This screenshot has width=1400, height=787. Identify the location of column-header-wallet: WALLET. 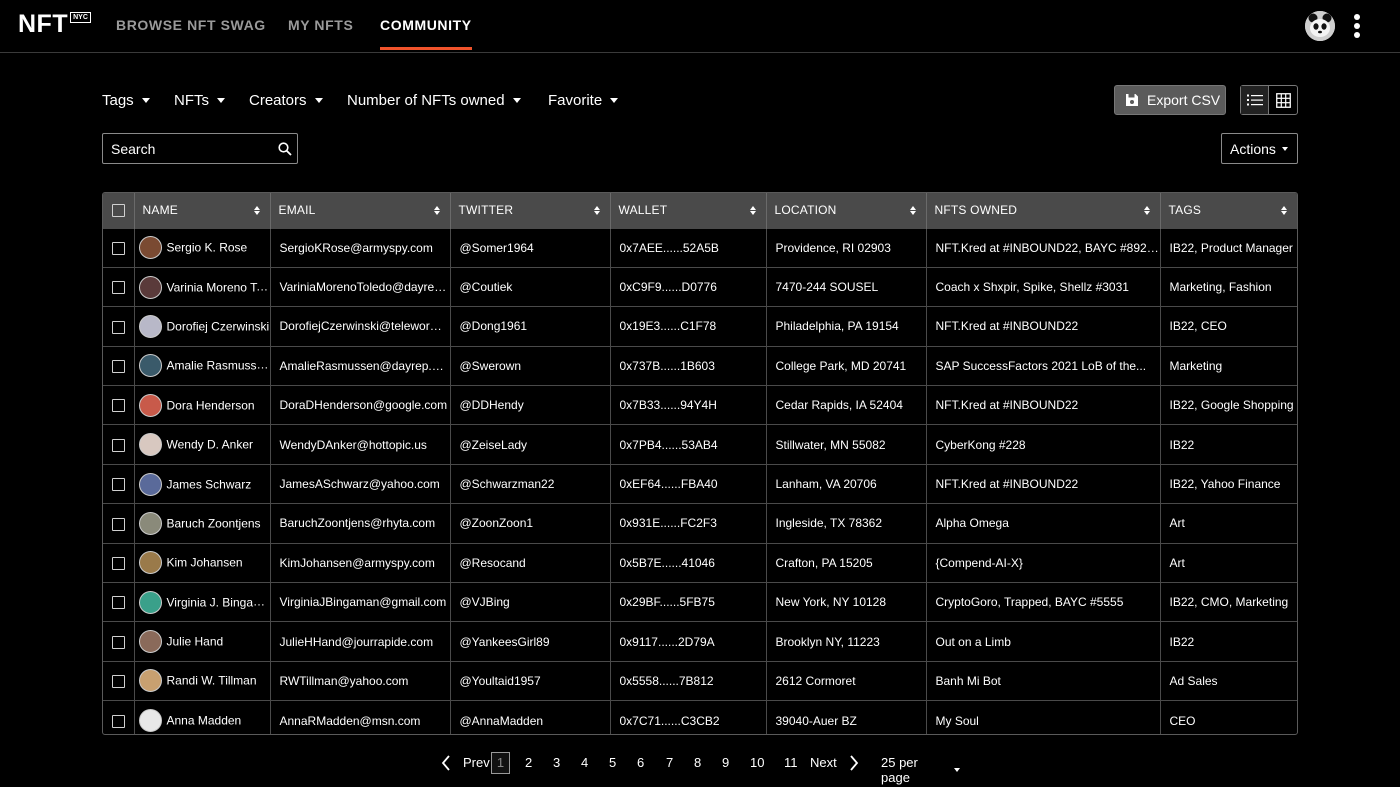
(688, 210).